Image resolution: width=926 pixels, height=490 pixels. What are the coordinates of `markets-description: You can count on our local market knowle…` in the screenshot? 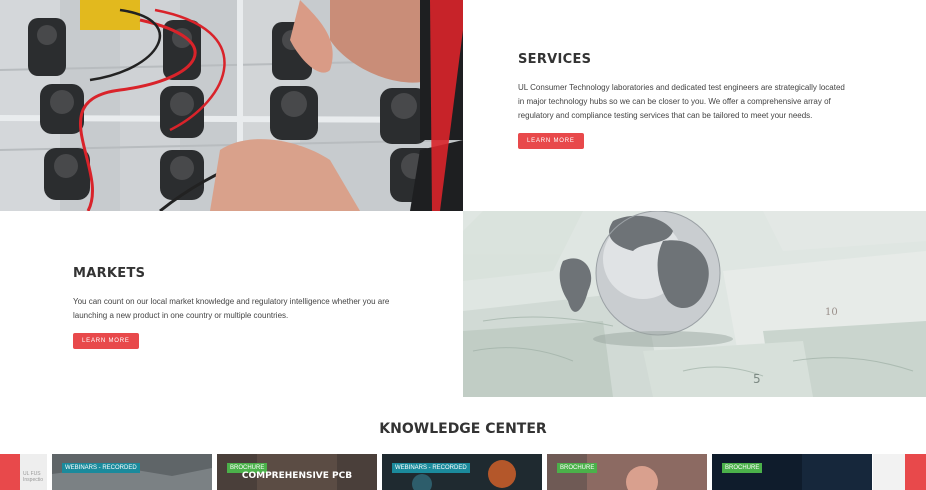 It's located at (231, 308).